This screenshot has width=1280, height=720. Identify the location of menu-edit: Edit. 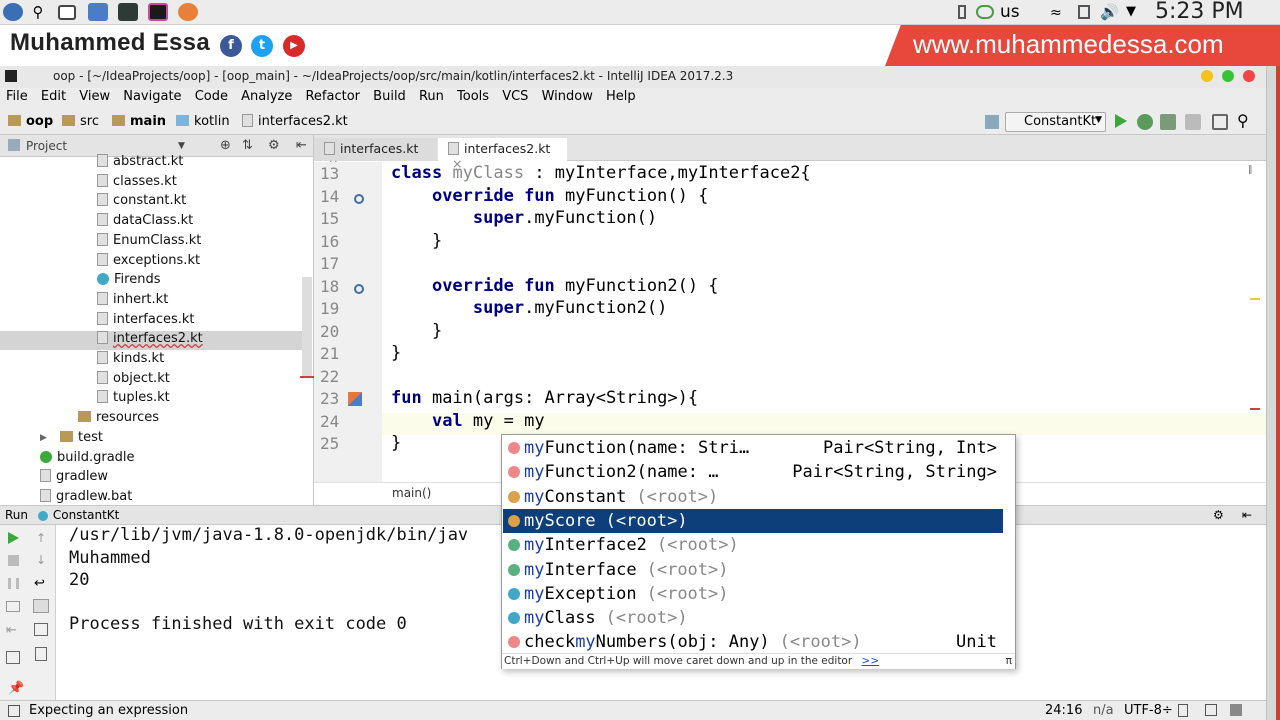
(53, 96).